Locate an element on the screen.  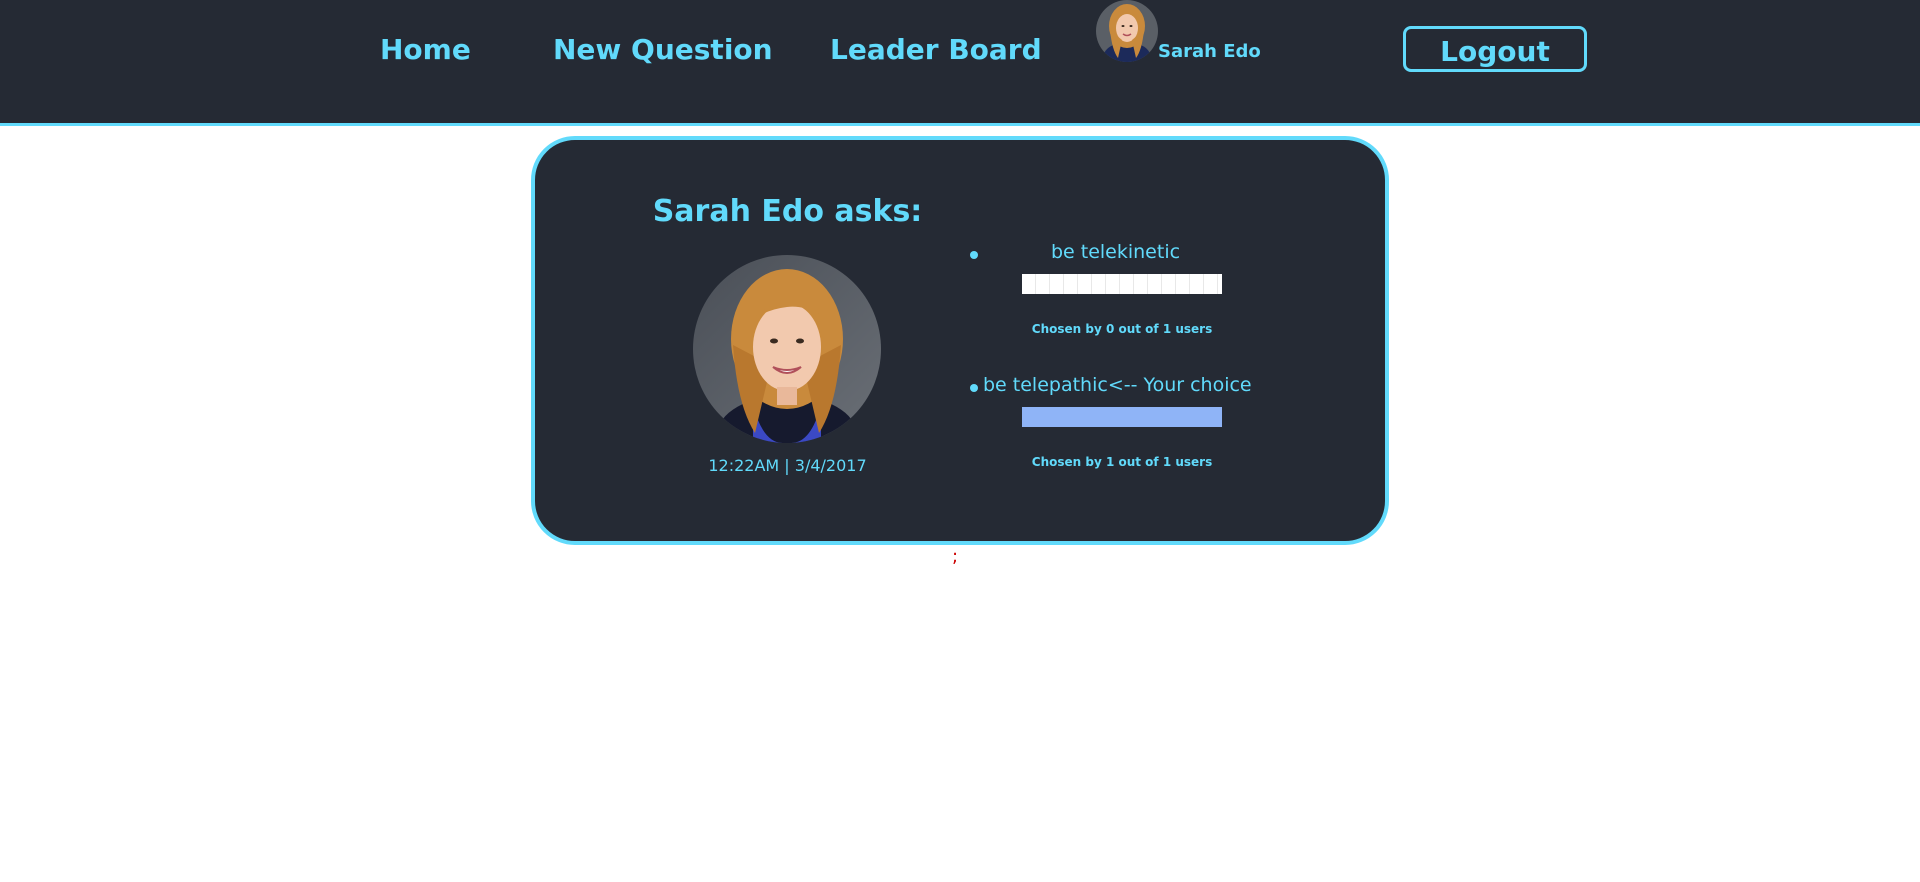
vote-progress-fill is located at coordinates (1122, 417).